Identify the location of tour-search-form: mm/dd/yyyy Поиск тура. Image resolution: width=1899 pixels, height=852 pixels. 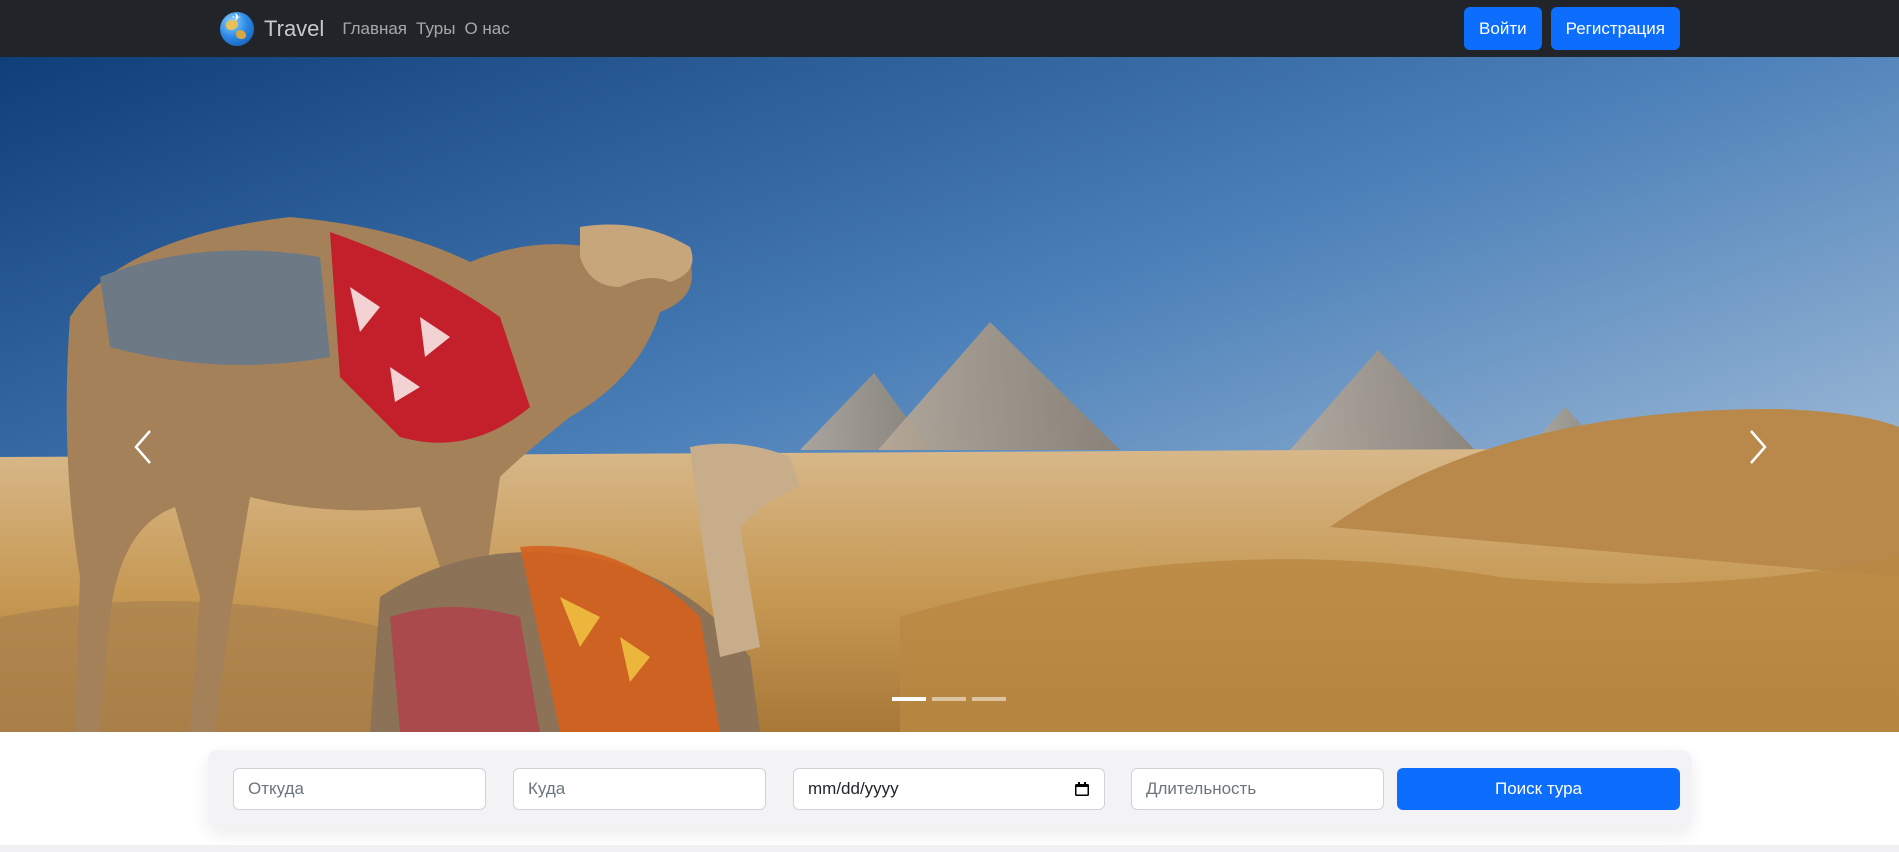
(950, 789).